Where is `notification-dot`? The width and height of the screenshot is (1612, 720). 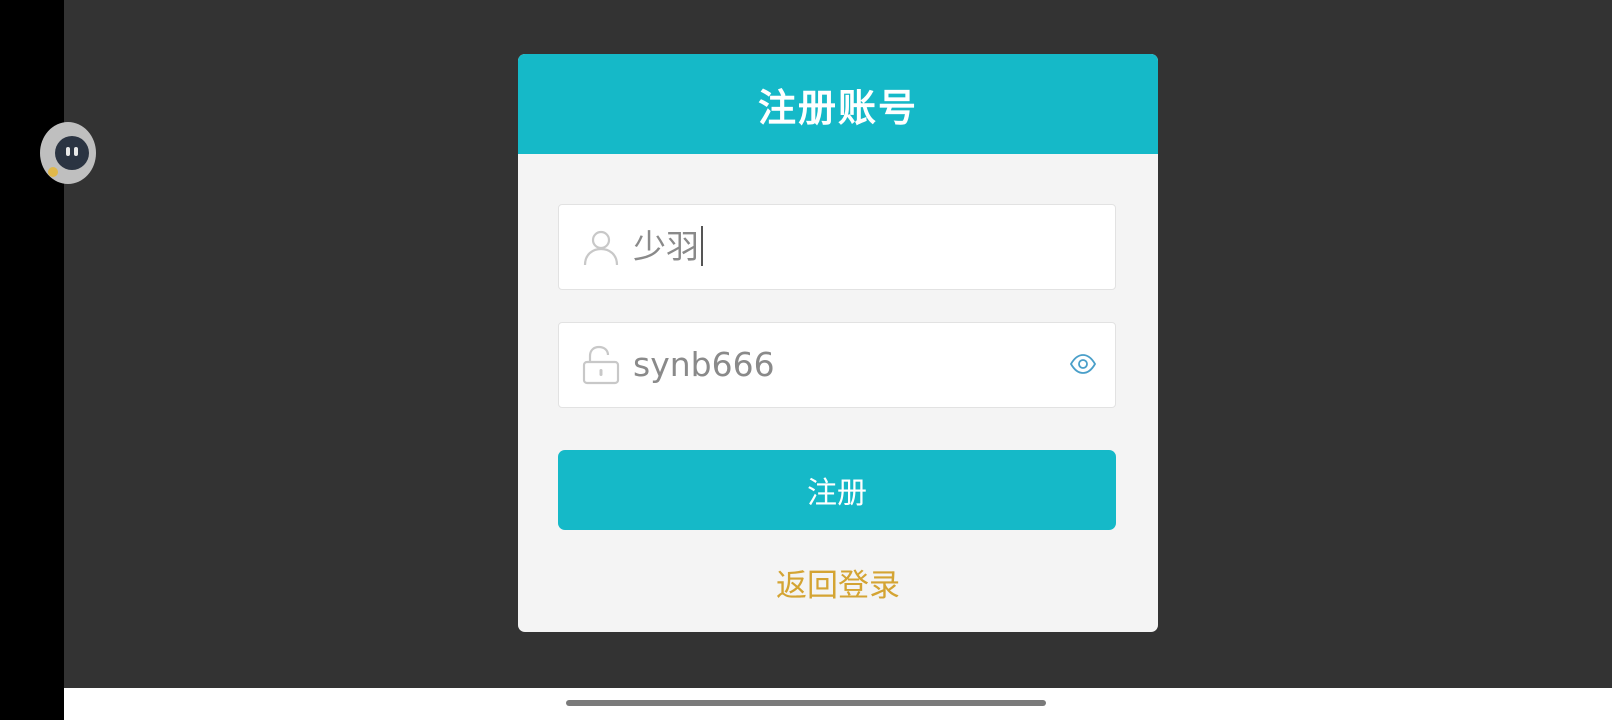 notification-dot is located at coordinates (53, 172).